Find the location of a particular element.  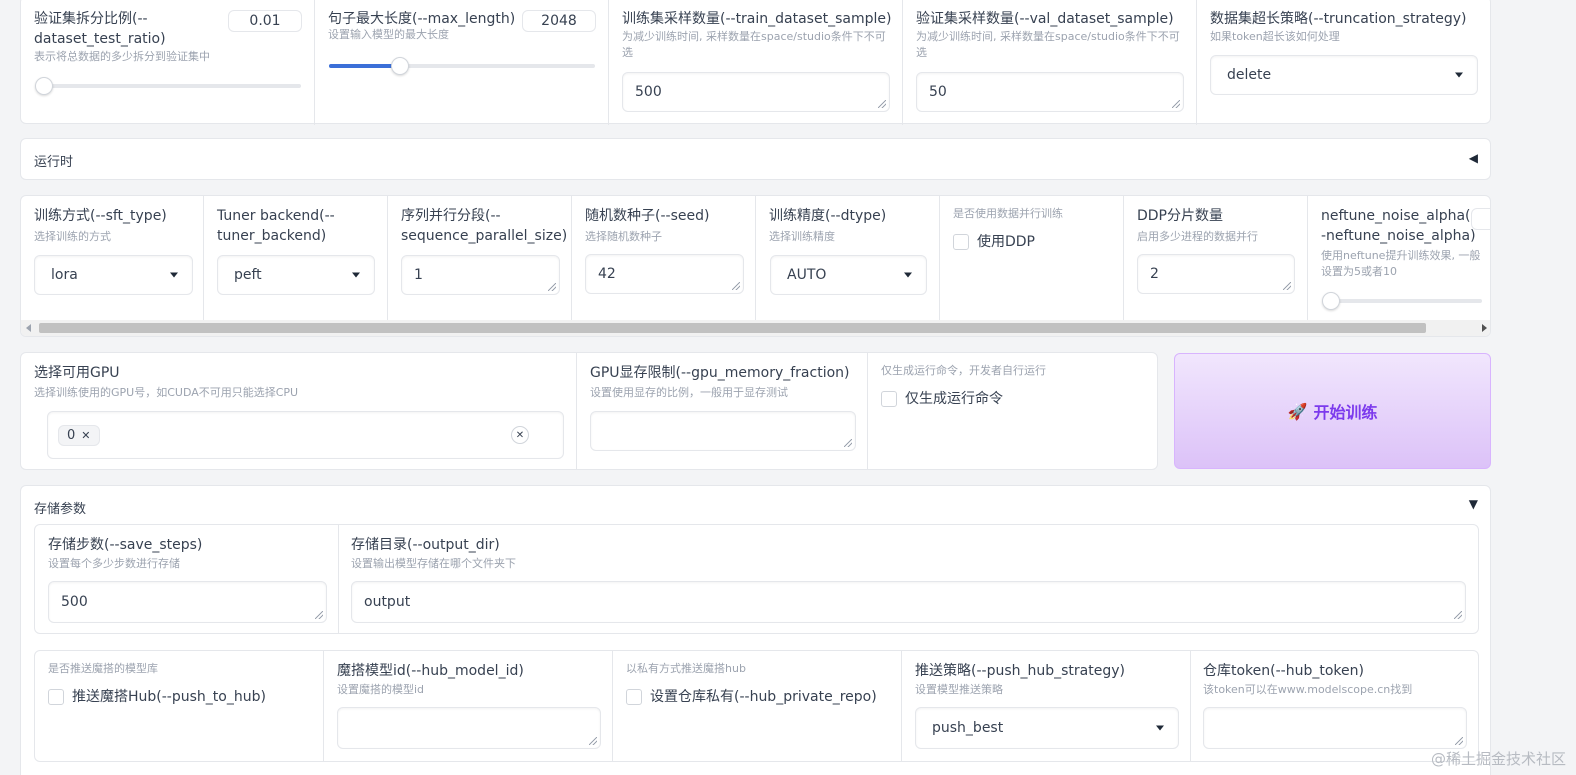

push-hub-checkbox is located at coordinates (56, 697).